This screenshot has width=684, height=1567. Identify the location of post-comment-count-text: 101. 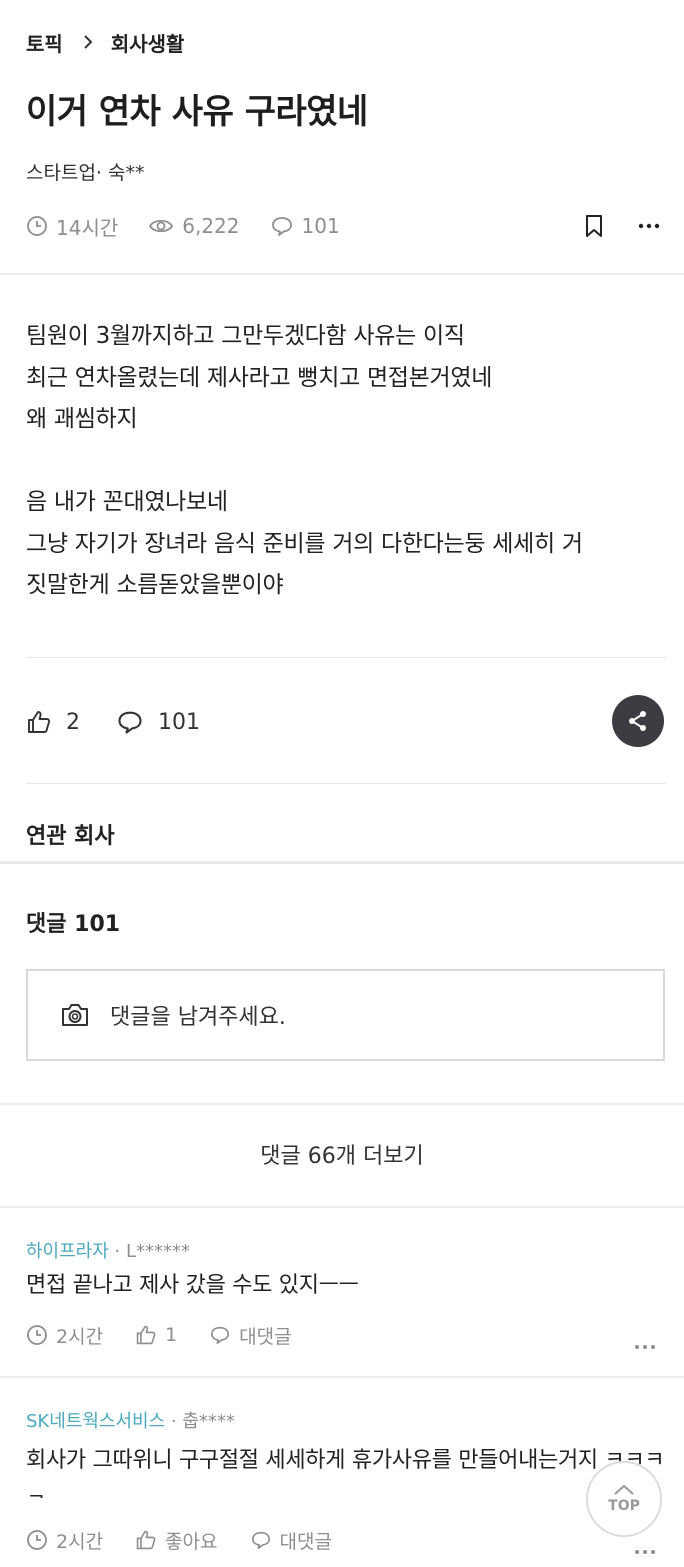
(320, 226).